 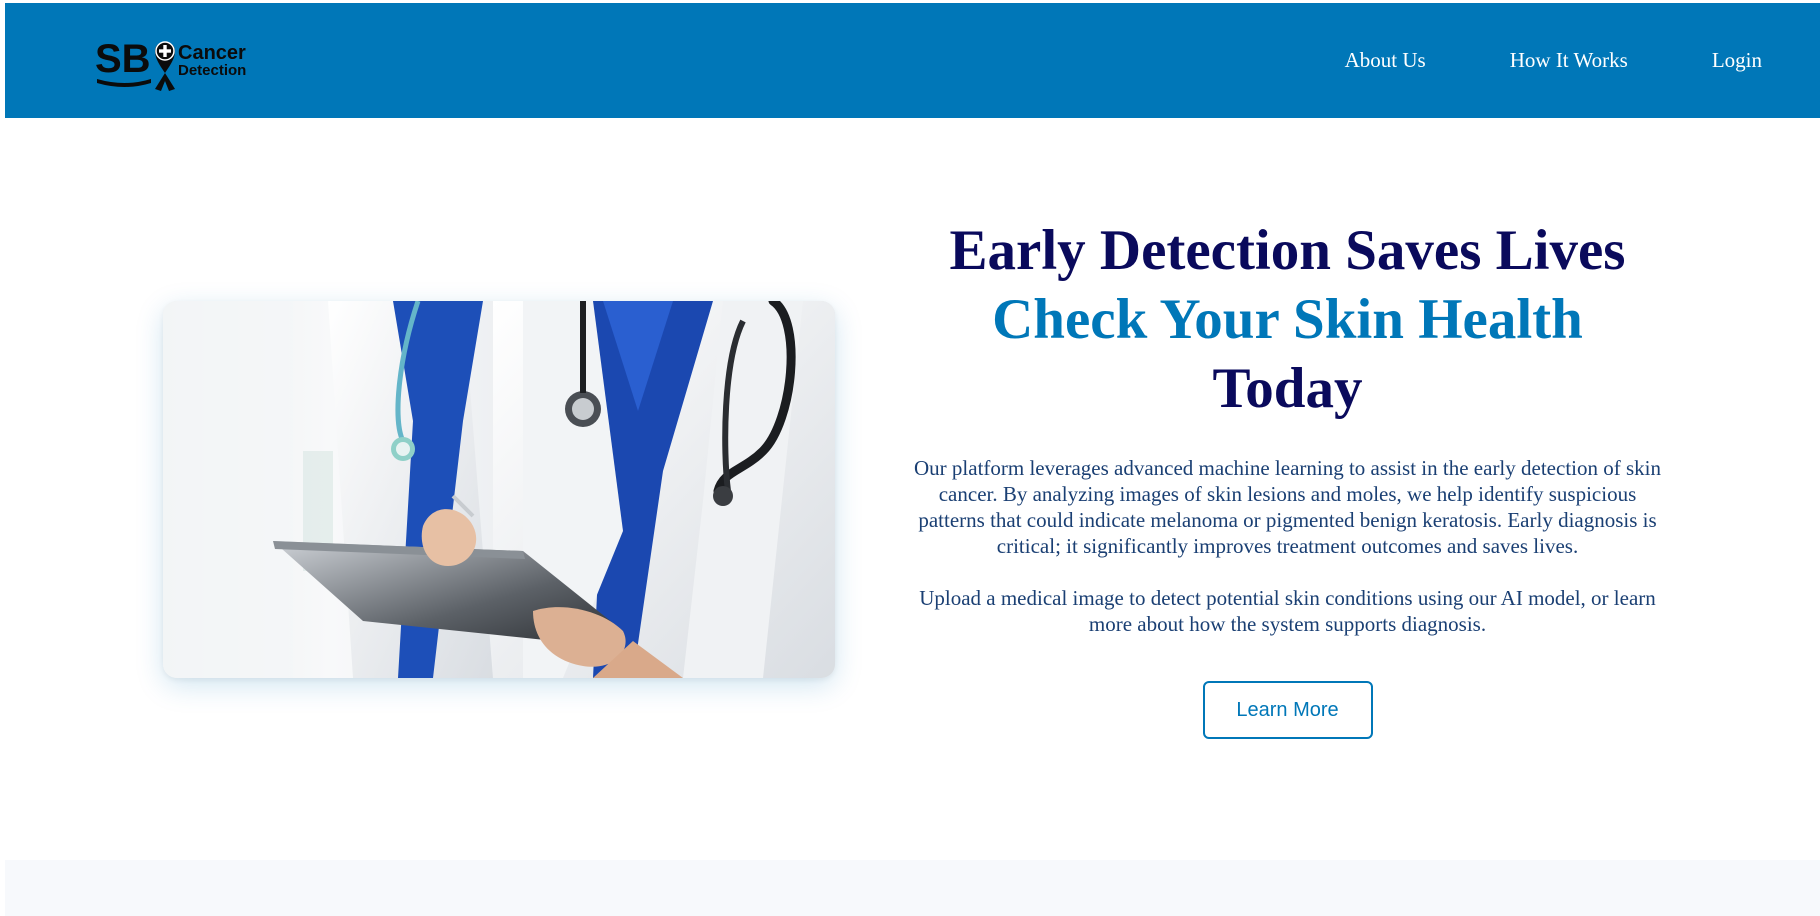 I want to click on next-section, so click(x=912, y=888).